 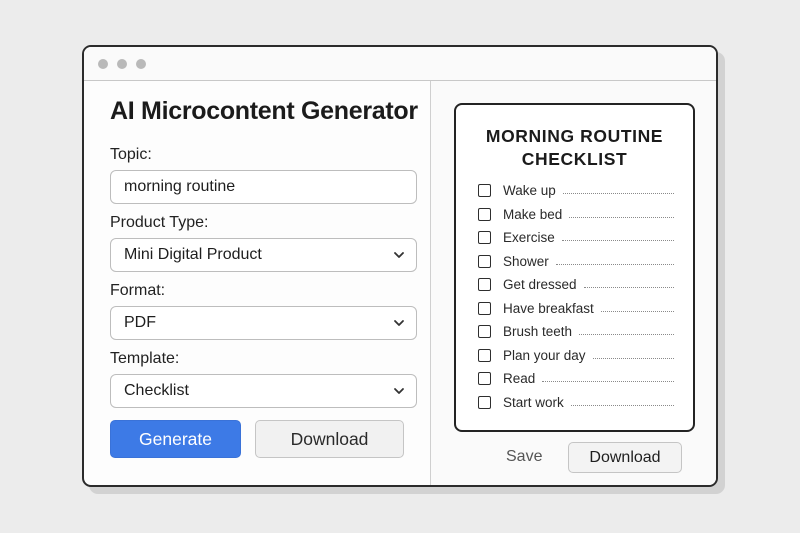 I want to click on product-type-select: Mini Digital Product, so click(x=263, y=255).